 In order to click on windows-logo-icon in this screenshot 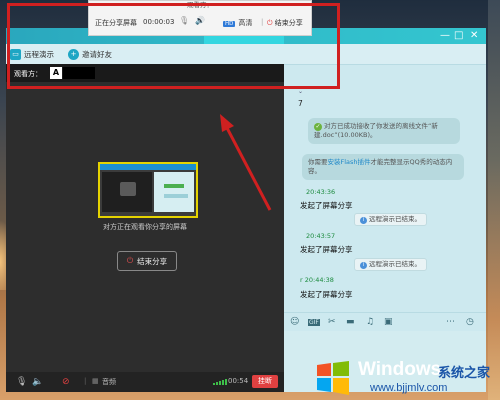, I will do `click(333, 378)`.